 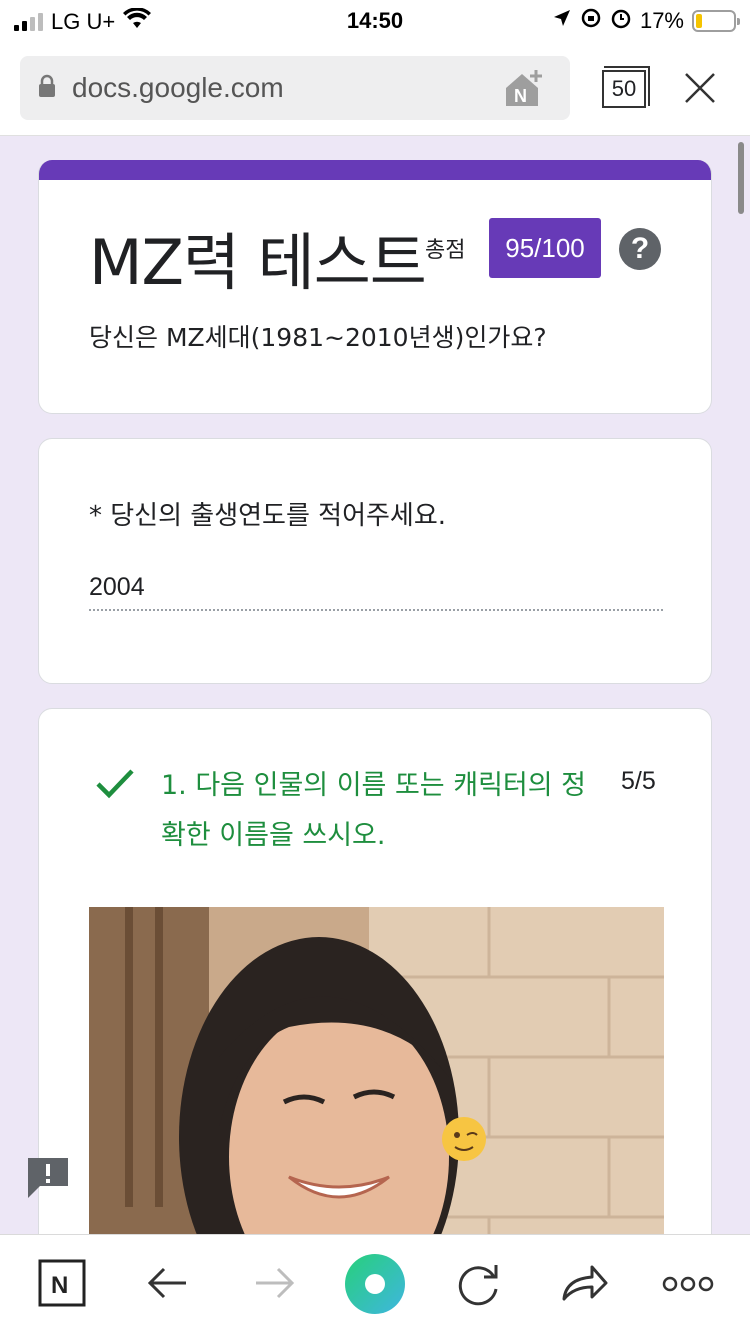 I want to click on url-text: docs.google.com, so click(x=178, y=87).